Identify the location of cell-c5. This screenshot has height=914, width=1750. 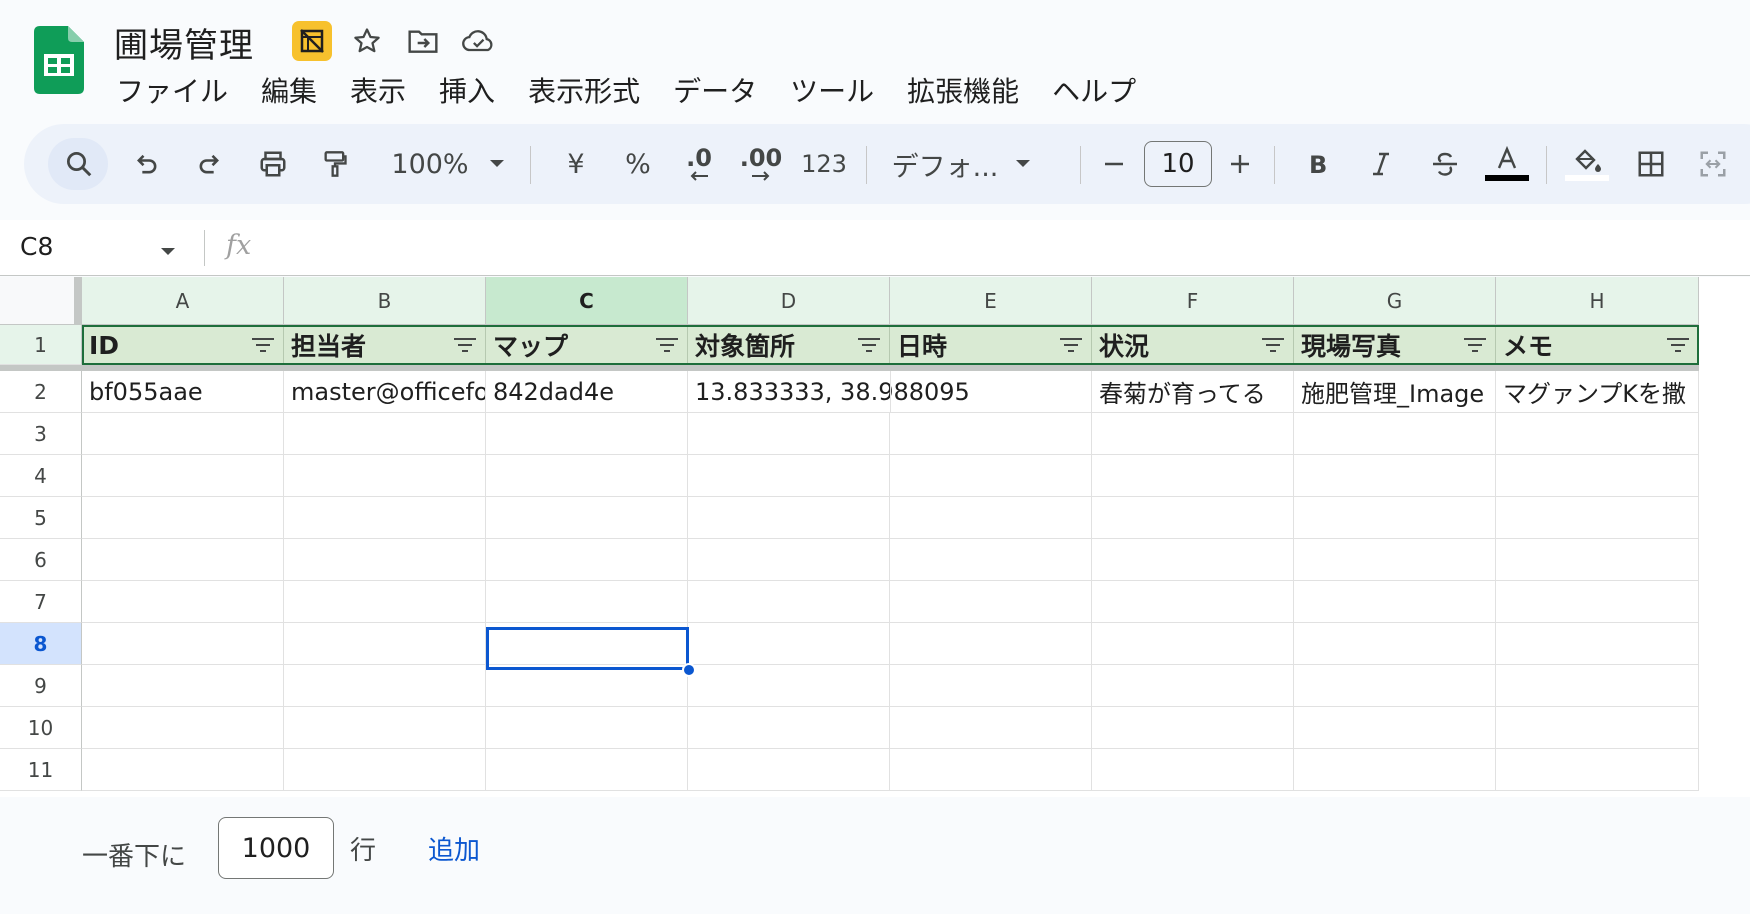
(587, 518).